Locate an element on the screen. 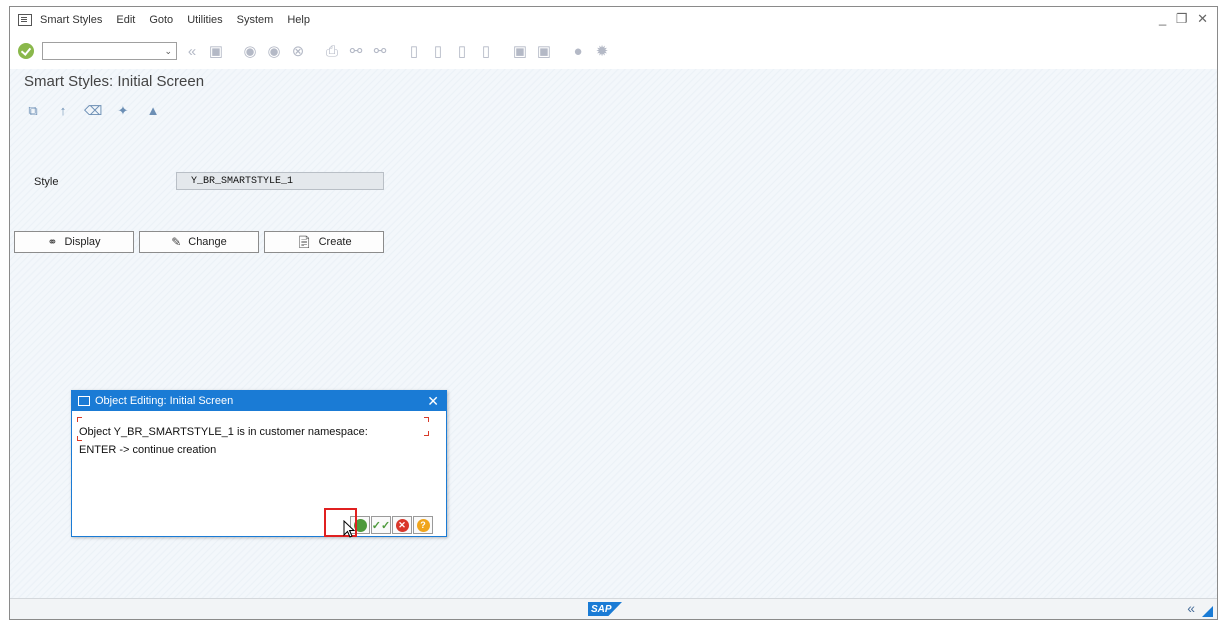  first-page-icon: ▯ is located at coordinates (414, 51).